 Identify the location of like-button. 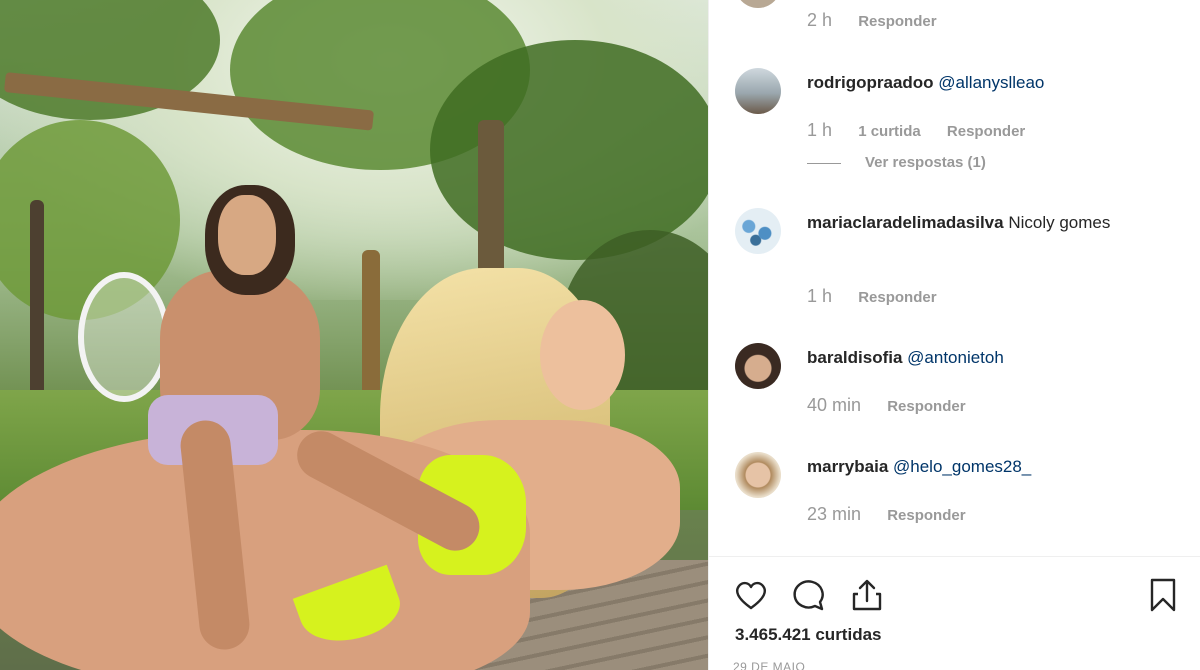
(751, 595).